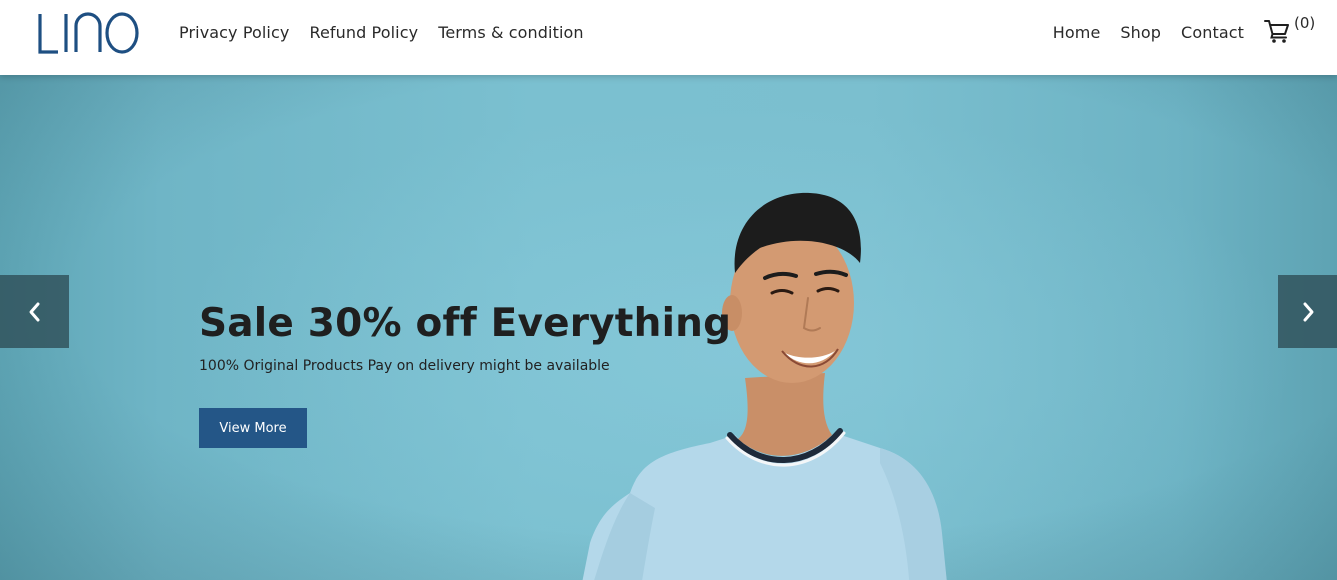 The image size is (1337, 580). I want to click on chevron-right-icon, so click(1308, 312).